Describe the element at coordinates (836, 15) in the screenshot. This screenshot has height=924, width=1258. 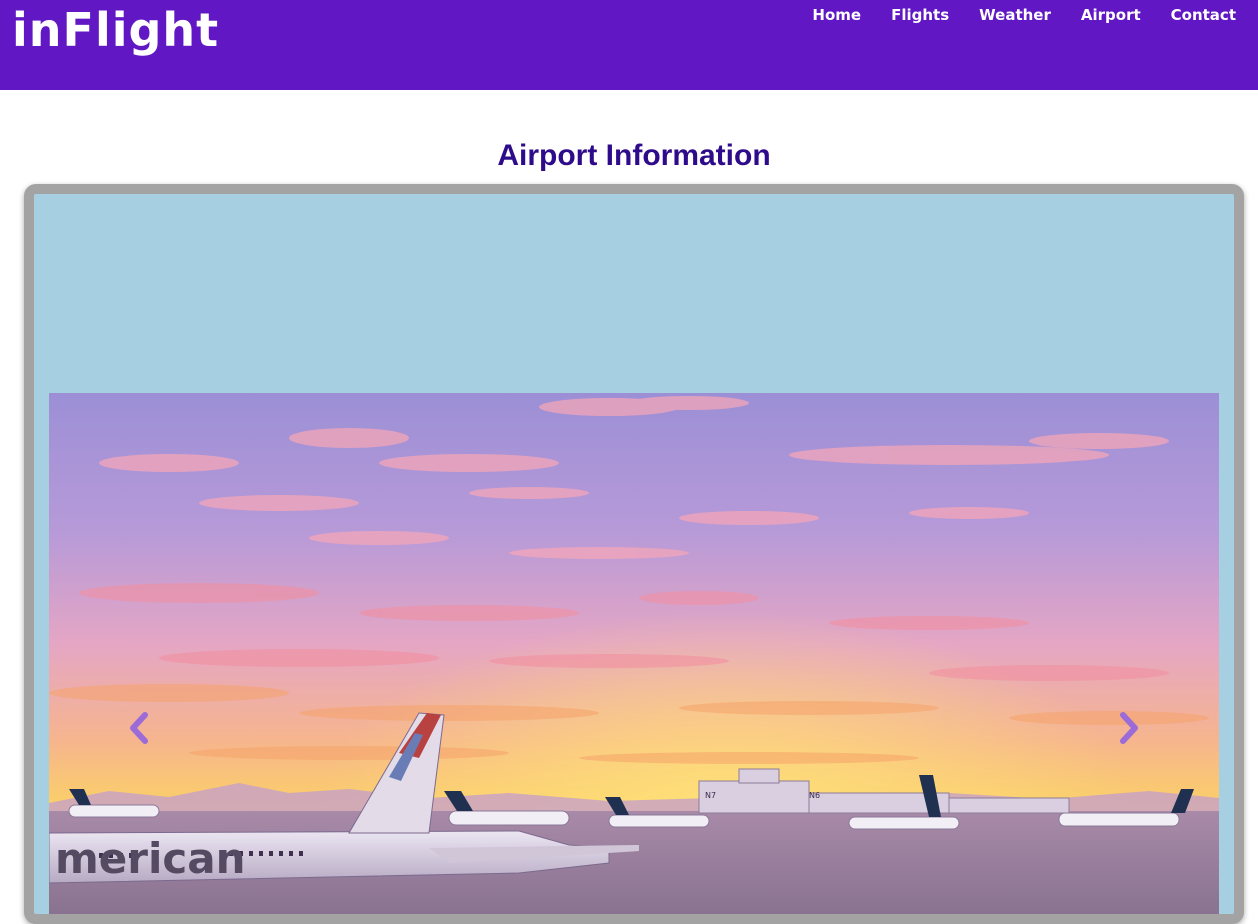
I see `nav-link-home: Home` at that location.